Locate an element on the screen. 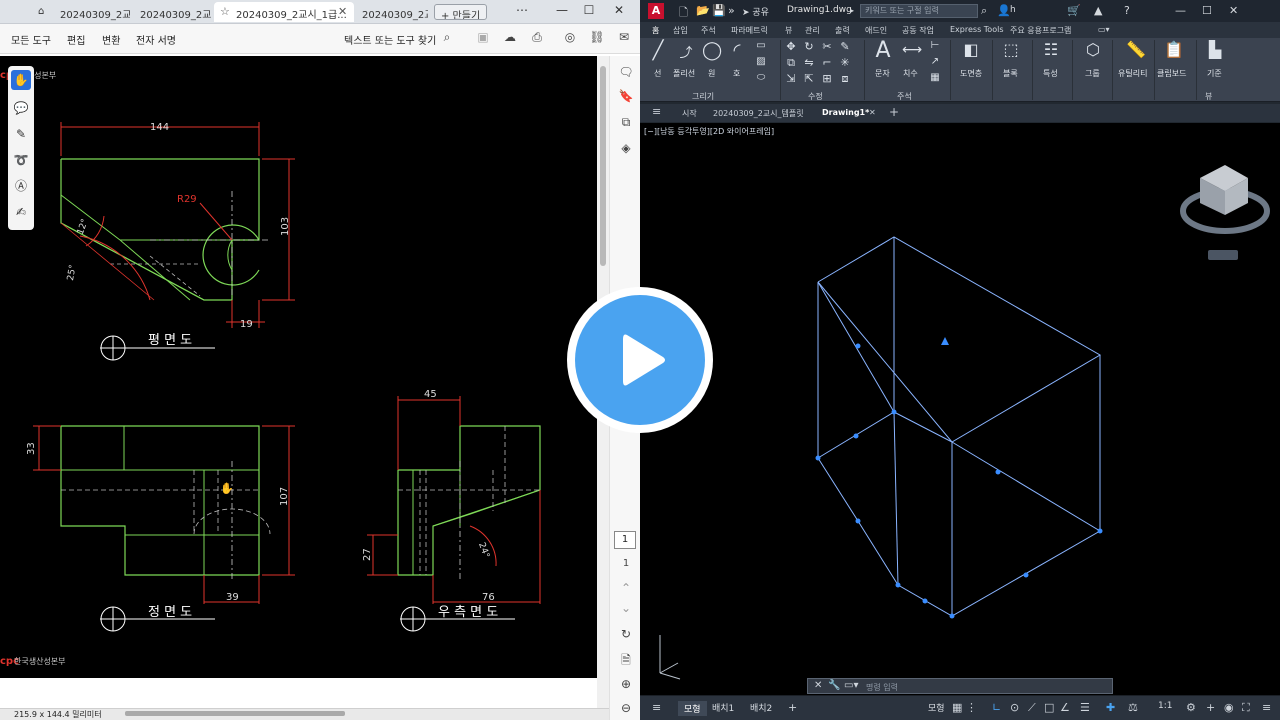 The image size is (1280, 720). upload-icon: ☁ is located at coordinates (510, 39).